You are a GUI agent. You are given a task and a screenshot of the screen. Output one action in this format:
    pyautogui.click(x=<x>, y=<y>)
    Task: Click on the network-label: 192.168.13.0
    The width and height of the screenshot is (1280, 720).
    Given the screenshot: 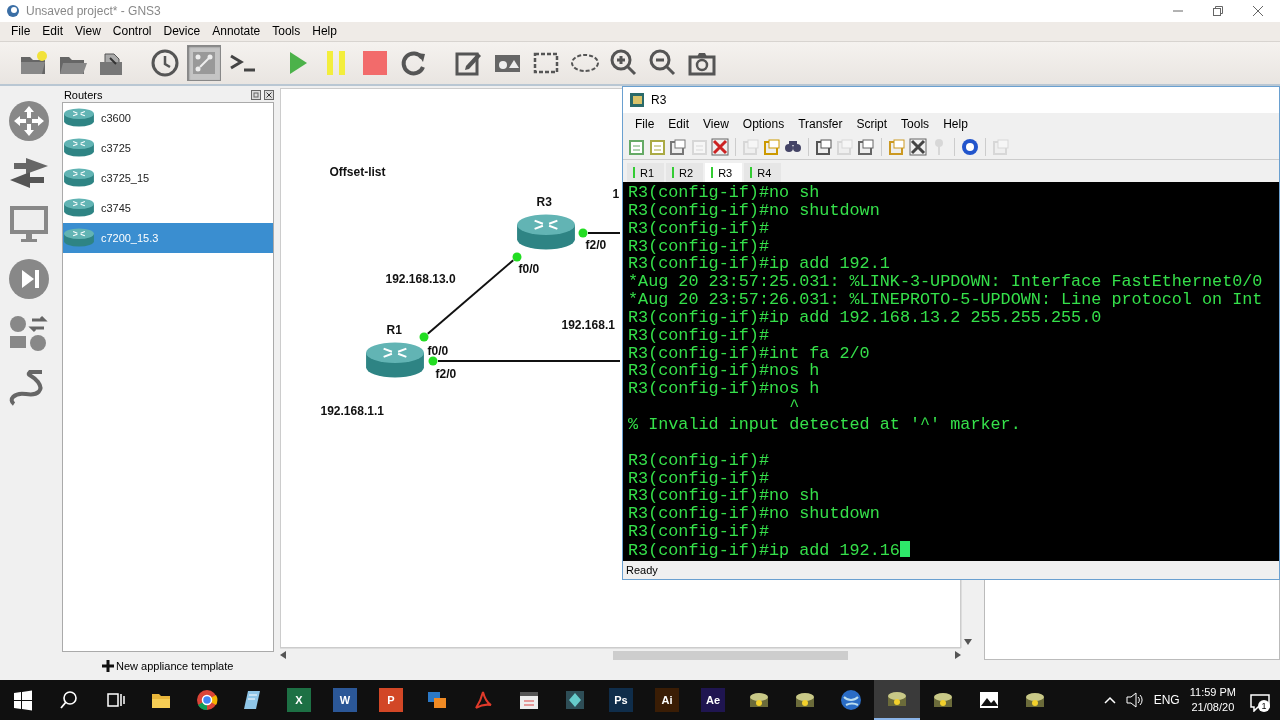 What is the action you would take?
    pyautogui.click(x=420, y=278)
    